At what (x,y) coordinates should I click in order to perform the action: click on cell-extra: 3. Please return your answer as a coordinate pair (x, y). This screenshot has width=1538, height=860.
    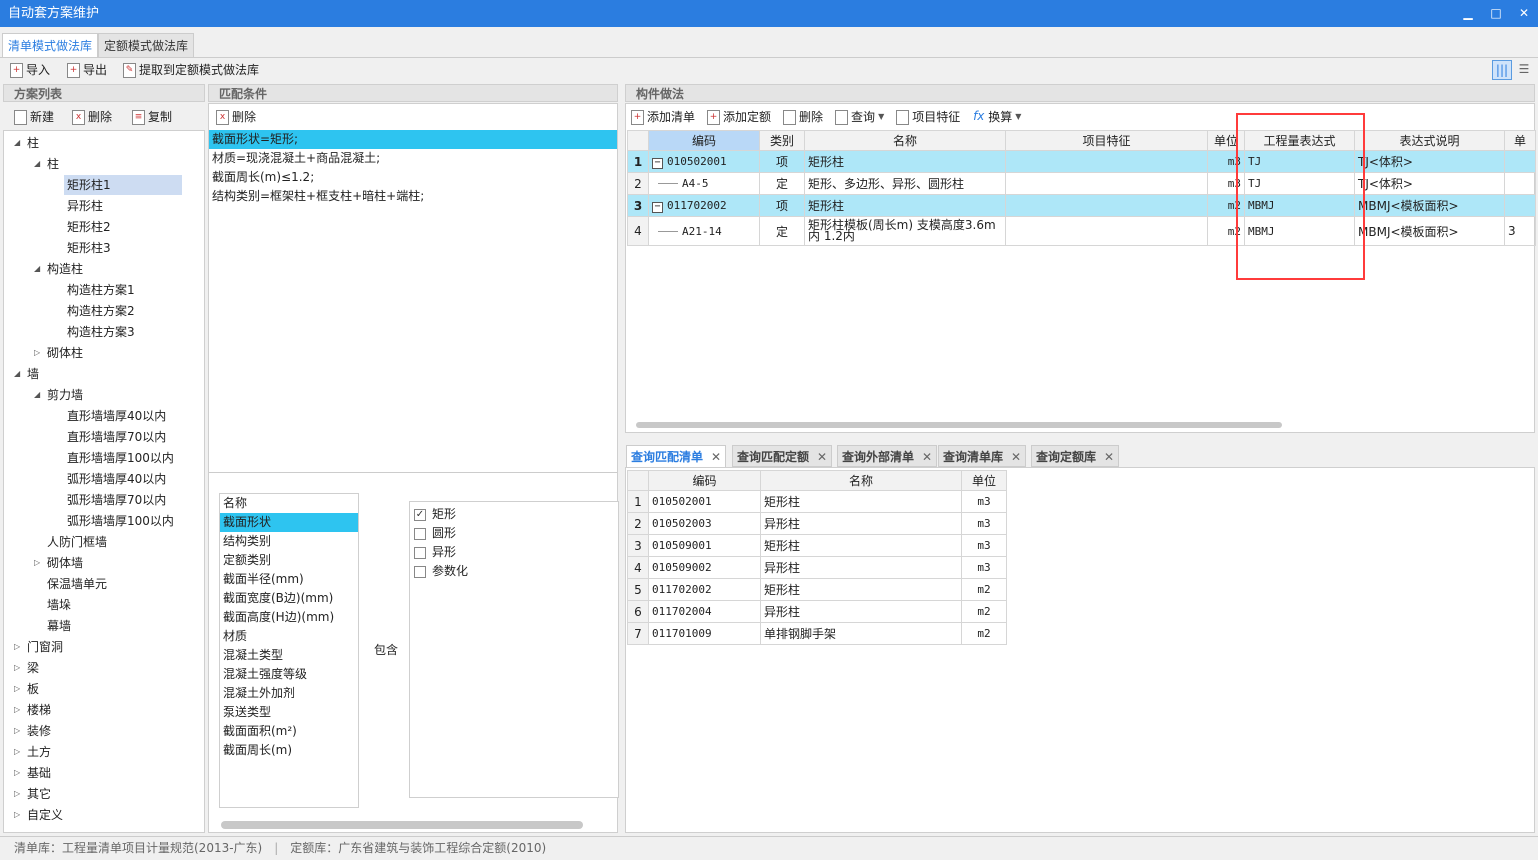
    Looking at the image, I should click on (1520, 231).